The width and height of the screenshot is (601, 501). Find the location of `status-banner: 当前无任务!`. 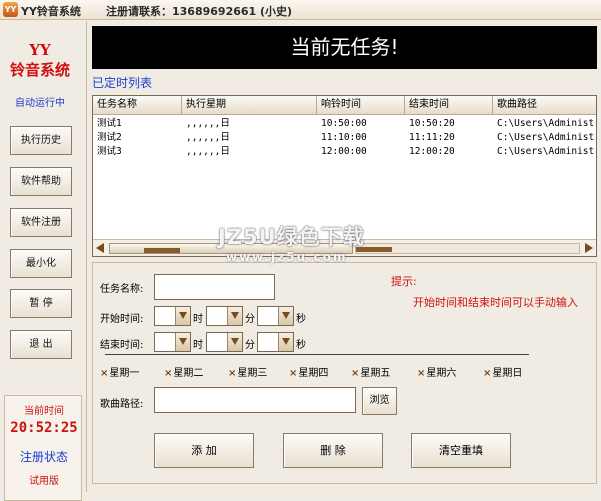

status-banner: 当前无任务! is located at coordinates (344, 47).